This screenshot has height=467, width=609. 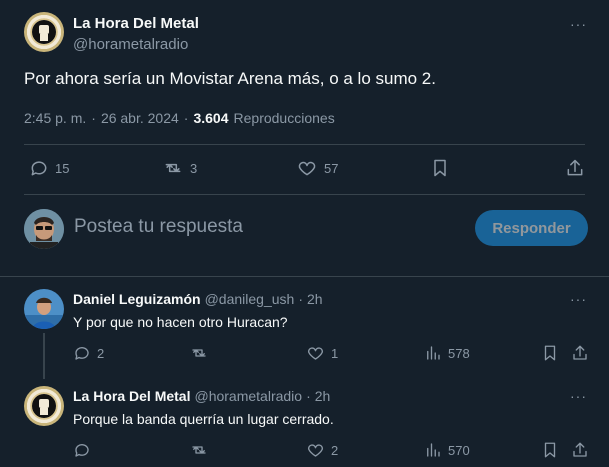 What do you see at coordinates (447, 353) in the screenshot?
I see `views-button: 578` at bounding box center [447, 353].